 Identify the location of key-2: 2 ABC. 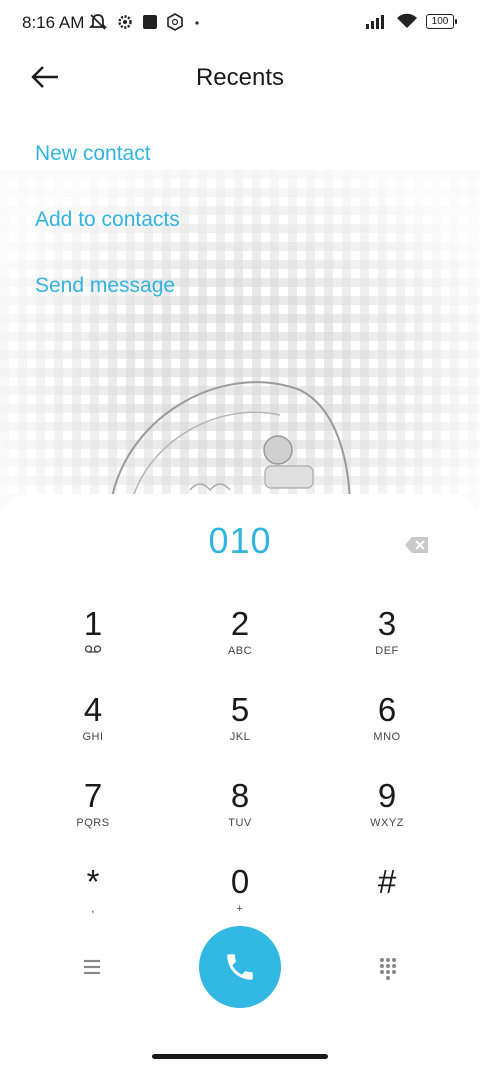
(240, 647).